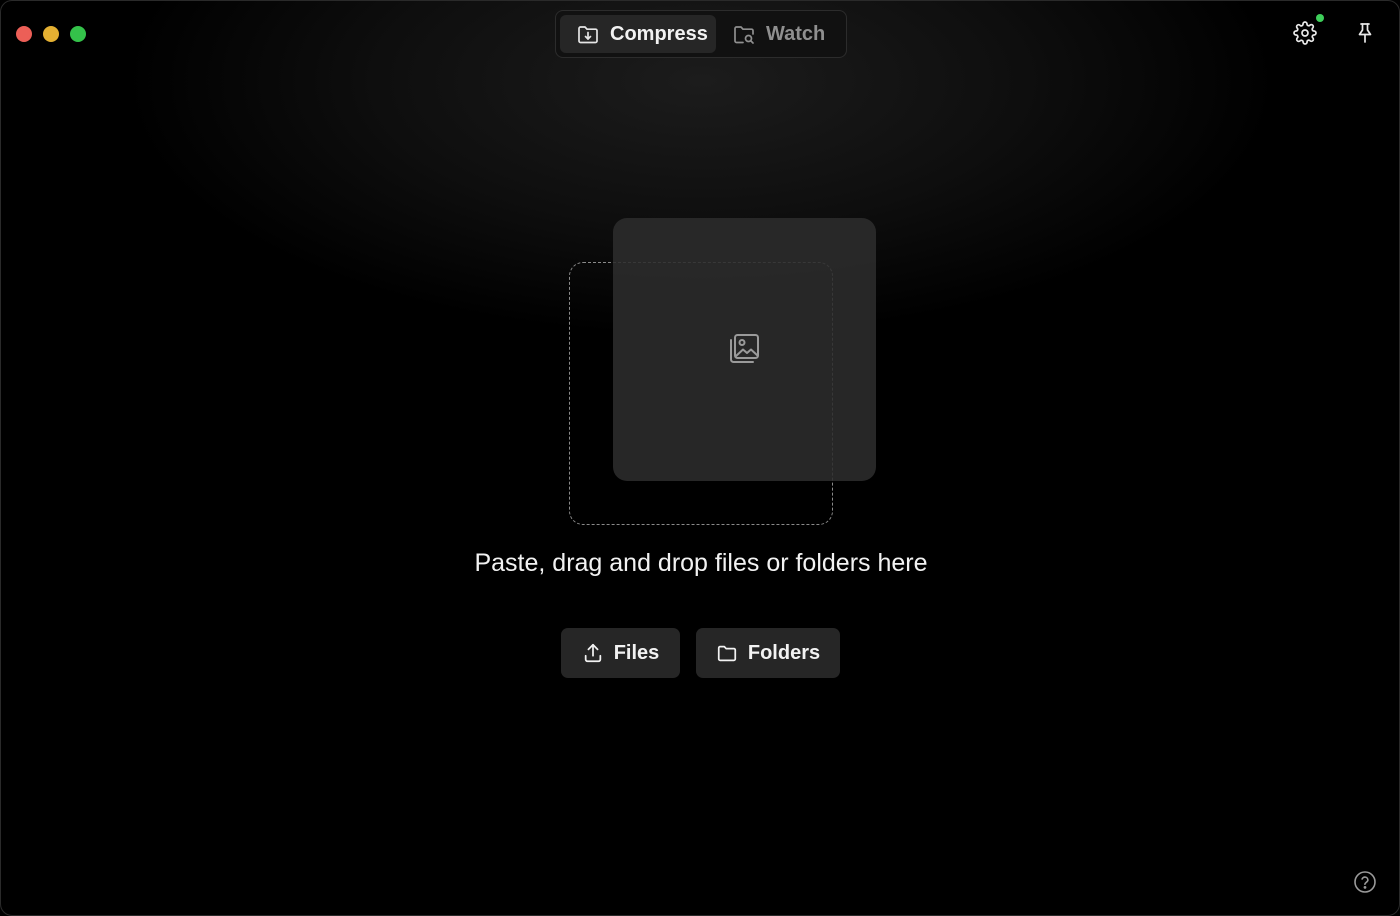  Describe the element at coordinates (744, 35) in the screenshot. I see `folder-search-icon` at that location.